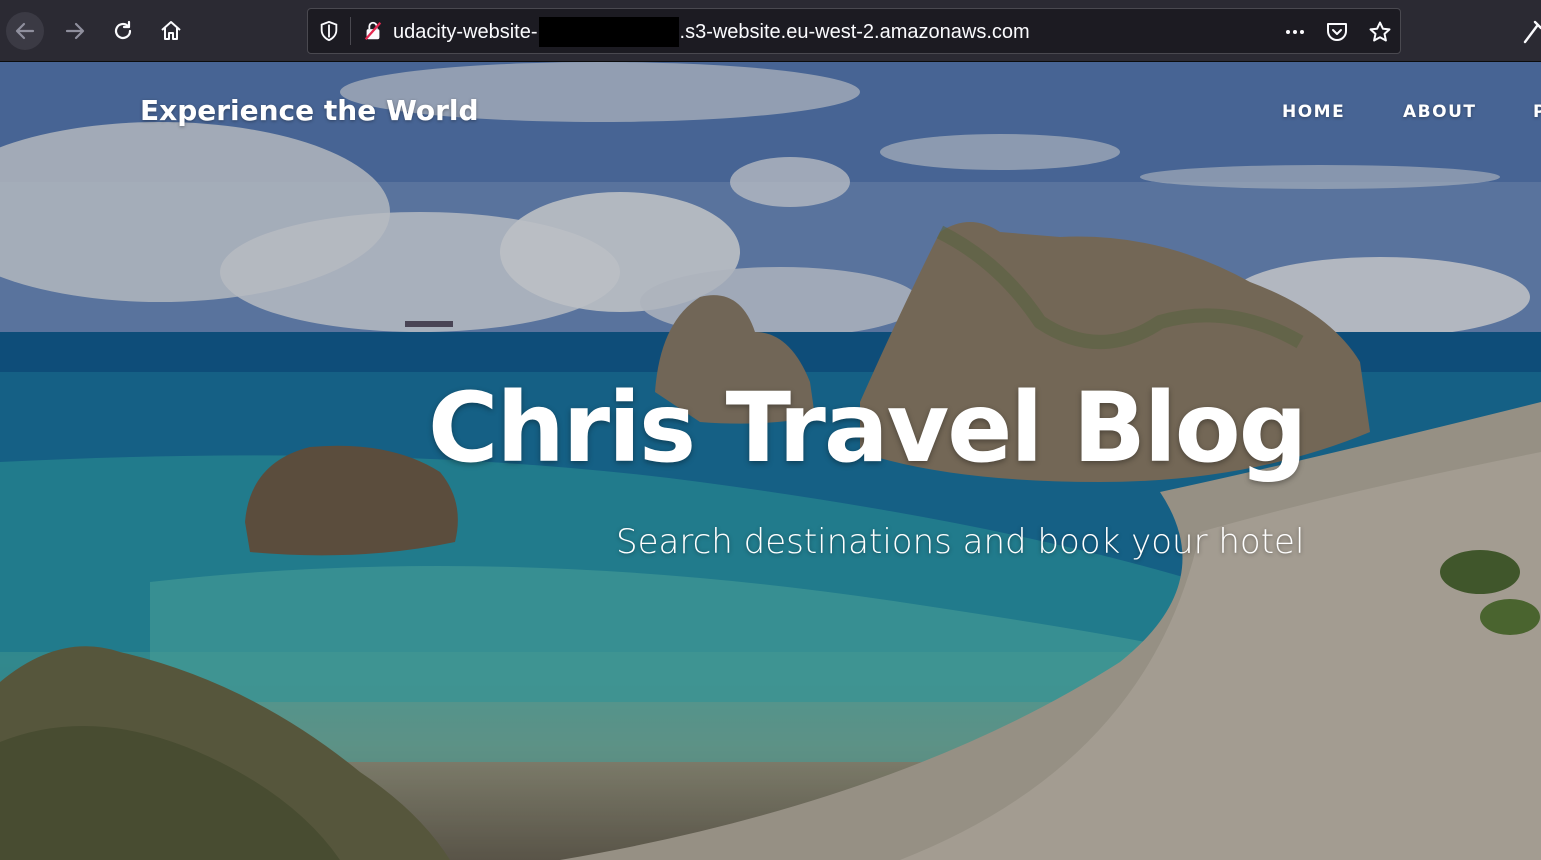  I want to click on url-suffix: .s3-website.eu-west-2.amazonaws.com, so click(854, 32).